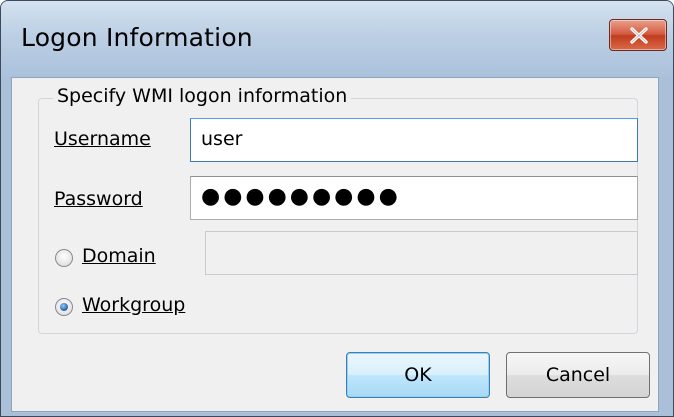  I want to click on username-label: Username, so click(102, 139).